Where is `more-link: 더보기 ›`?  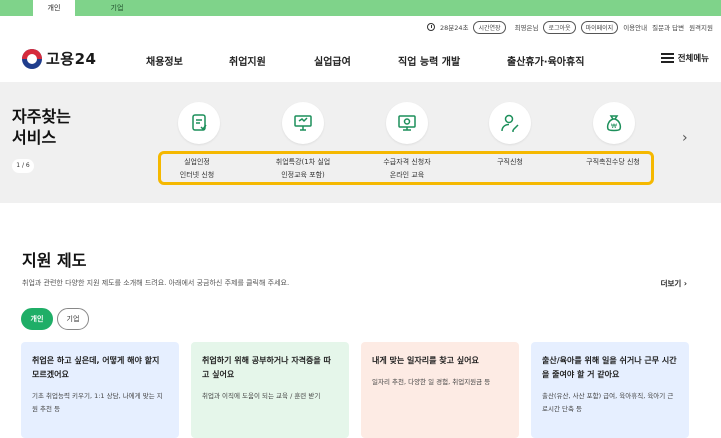 more-link: 더보기 › is located at coordinates (674, 283).